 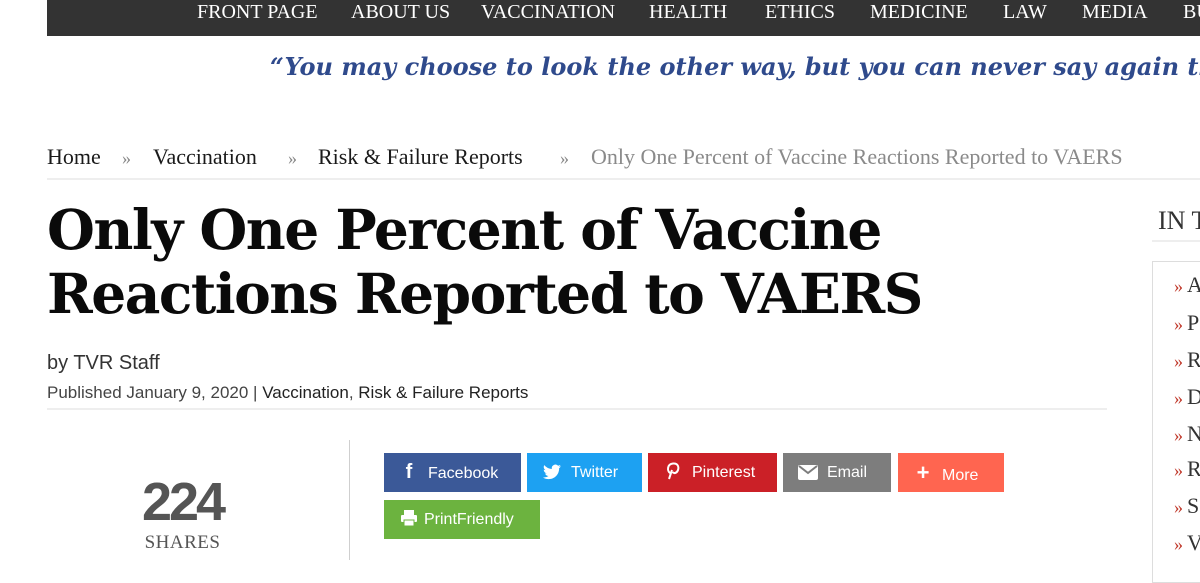 What do you see at coordinates (349, 500) in the screenshot?
I see `share-divider` at bounding box center [349, 500].